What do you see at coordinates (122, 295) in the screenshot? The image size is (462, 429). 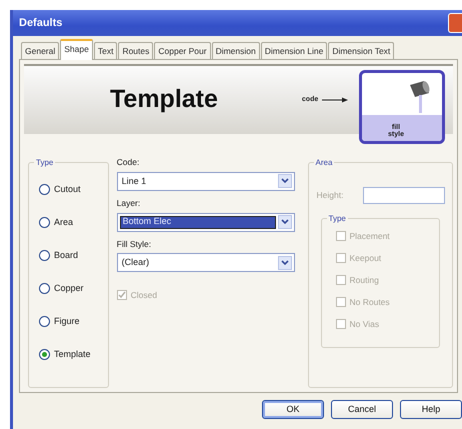 I see `check-icon` at bounding box center [122, 295].